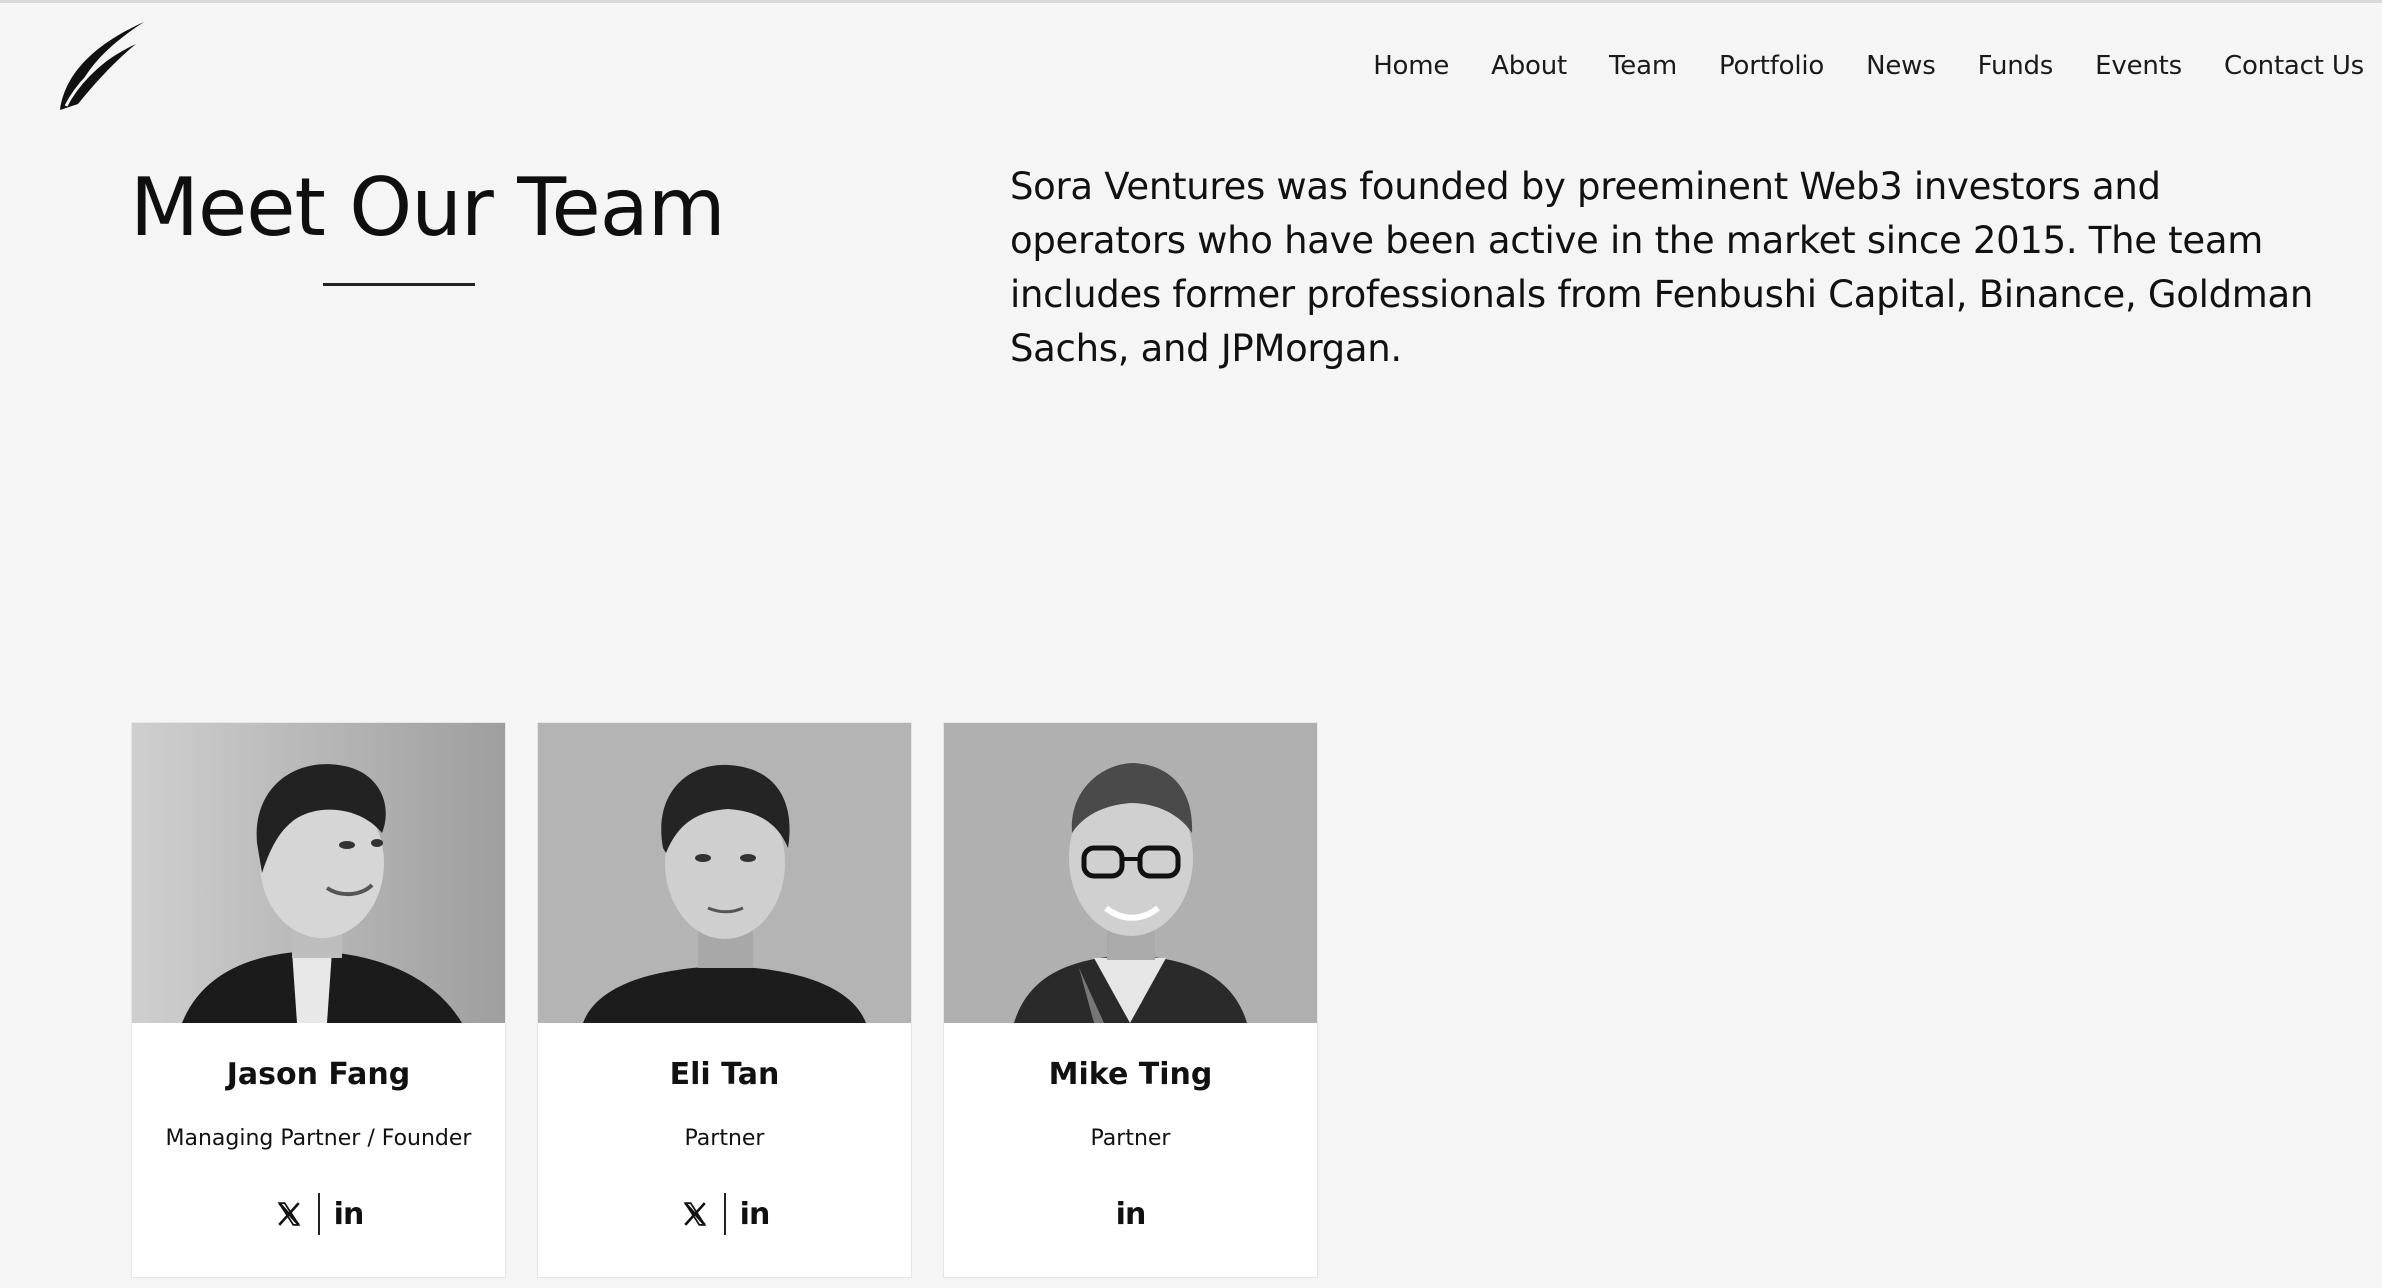  I want to click on nav-team: Team, so click(1643, 66).